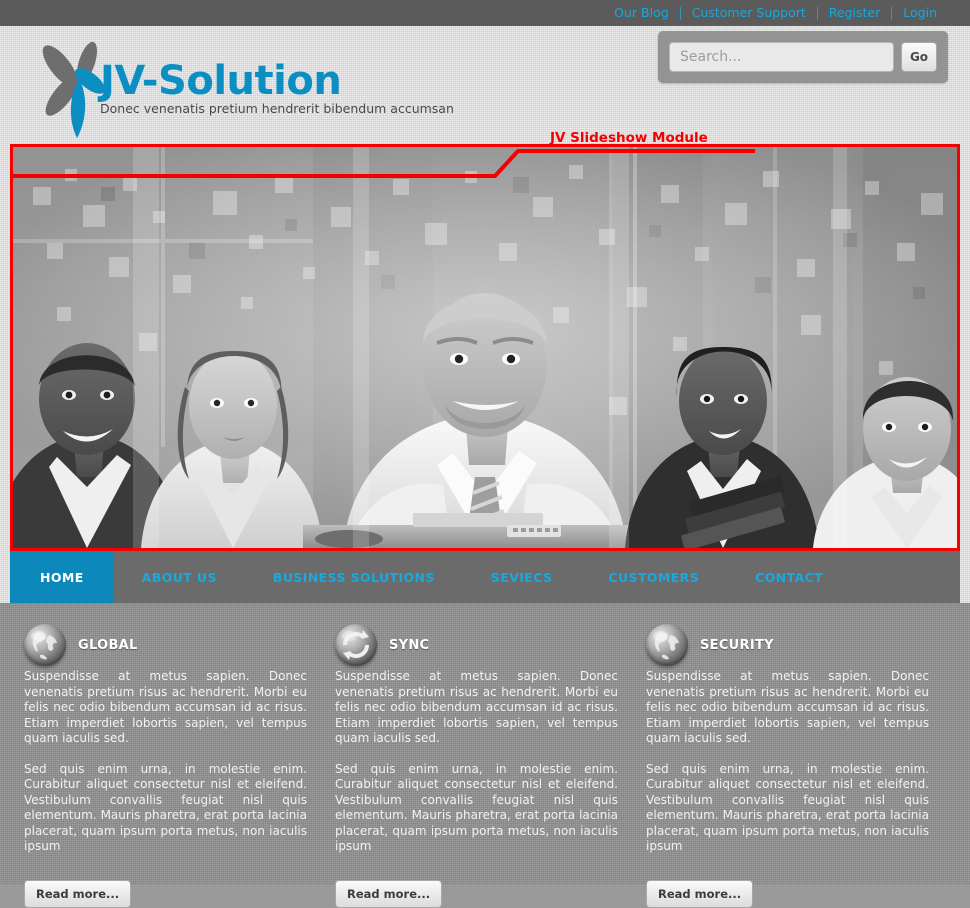 This screenshot has width=970, height=908. What do you see at coordinates (629, 138) in the screenshot?
I see `annotation-label: JV Slideshow Module` at bounding box center [629, 138].